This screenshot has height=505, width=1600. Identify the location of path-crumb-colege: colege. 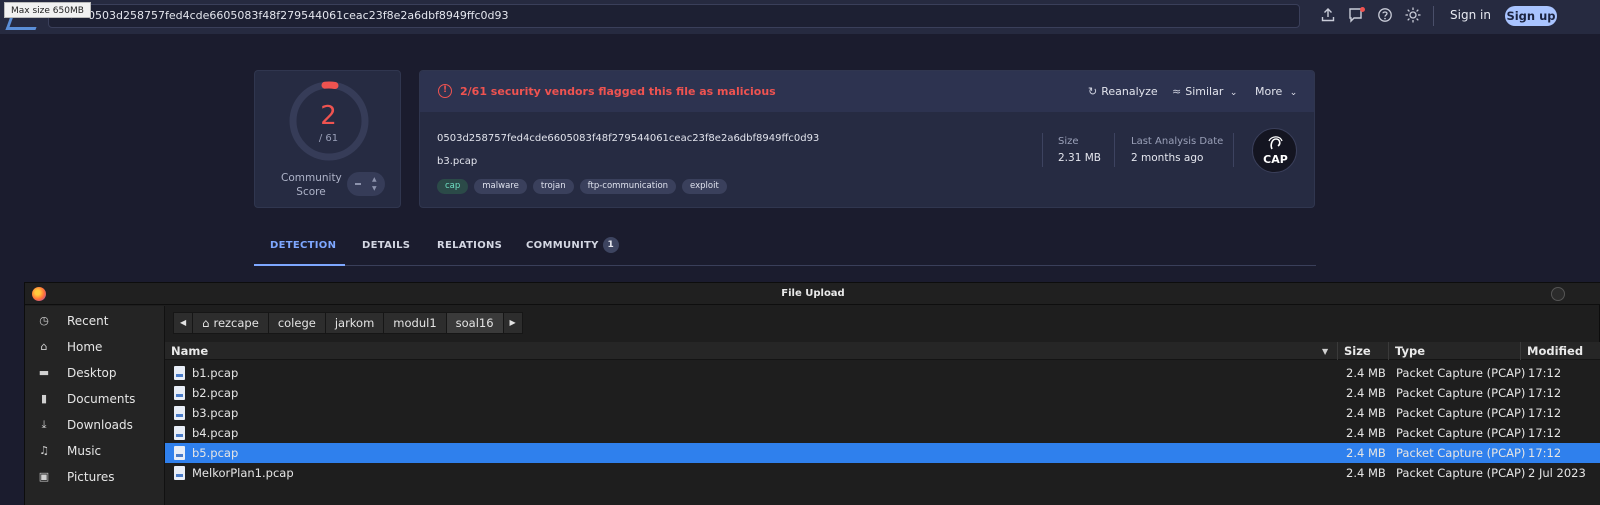
(296, 323).